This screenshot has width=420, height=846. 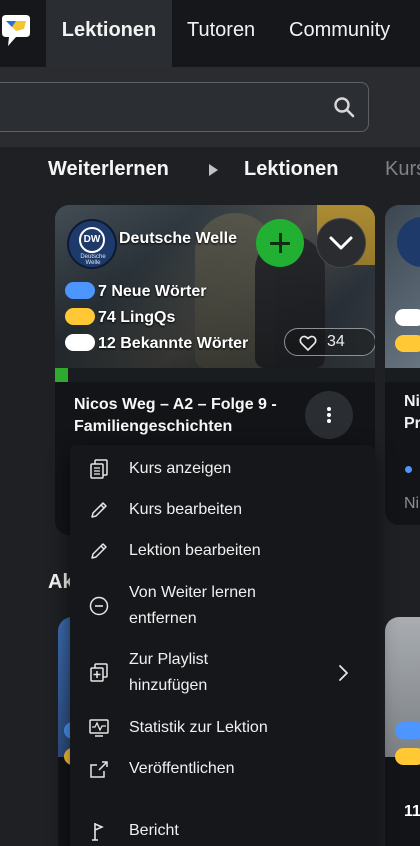 I want to click on next-lesson-title-line2: Pr, so click(x=412, y=423).